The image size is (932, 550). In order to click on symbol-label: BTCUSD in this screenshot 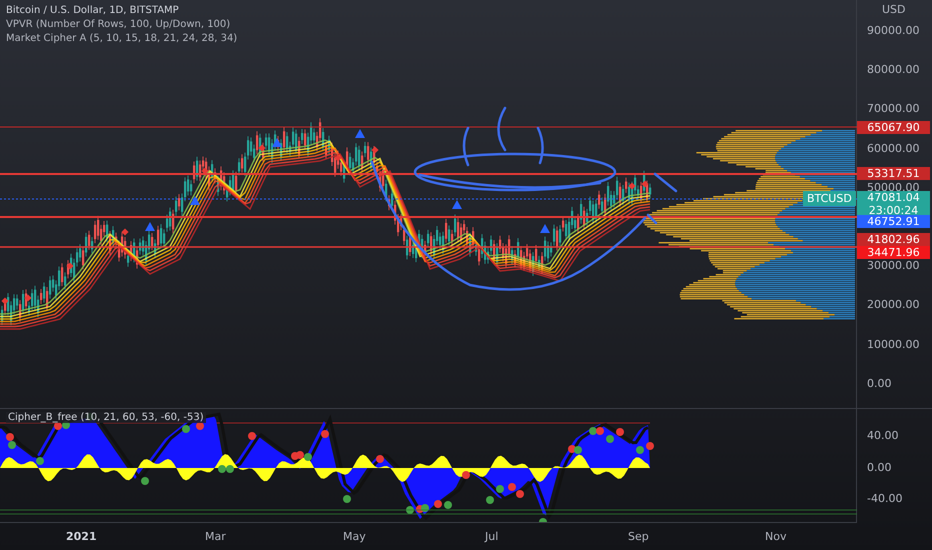, I will do `click(829, 198)`.